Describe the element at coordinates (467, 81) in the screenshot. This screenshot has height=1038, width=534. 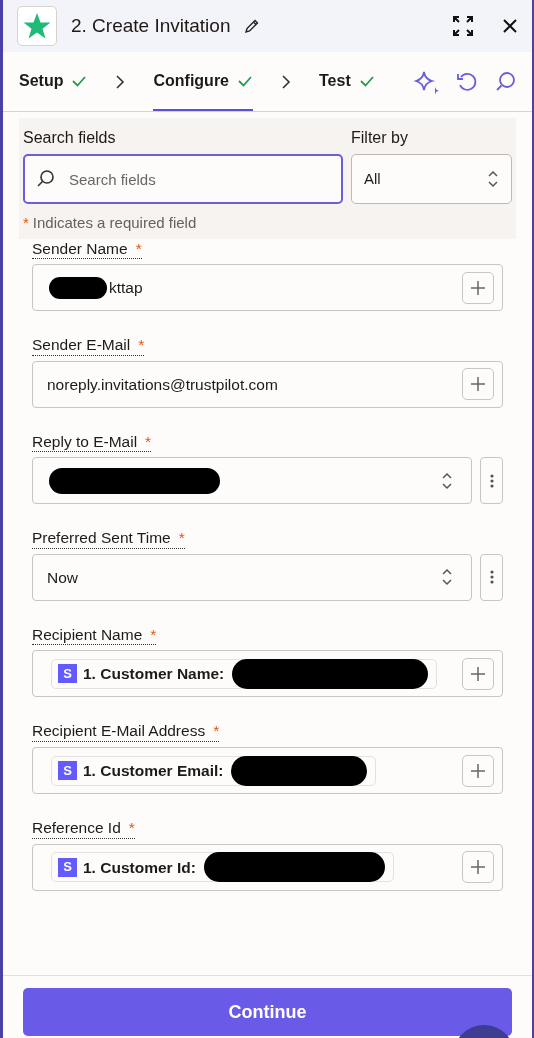
I see `undo-icon` at that location.